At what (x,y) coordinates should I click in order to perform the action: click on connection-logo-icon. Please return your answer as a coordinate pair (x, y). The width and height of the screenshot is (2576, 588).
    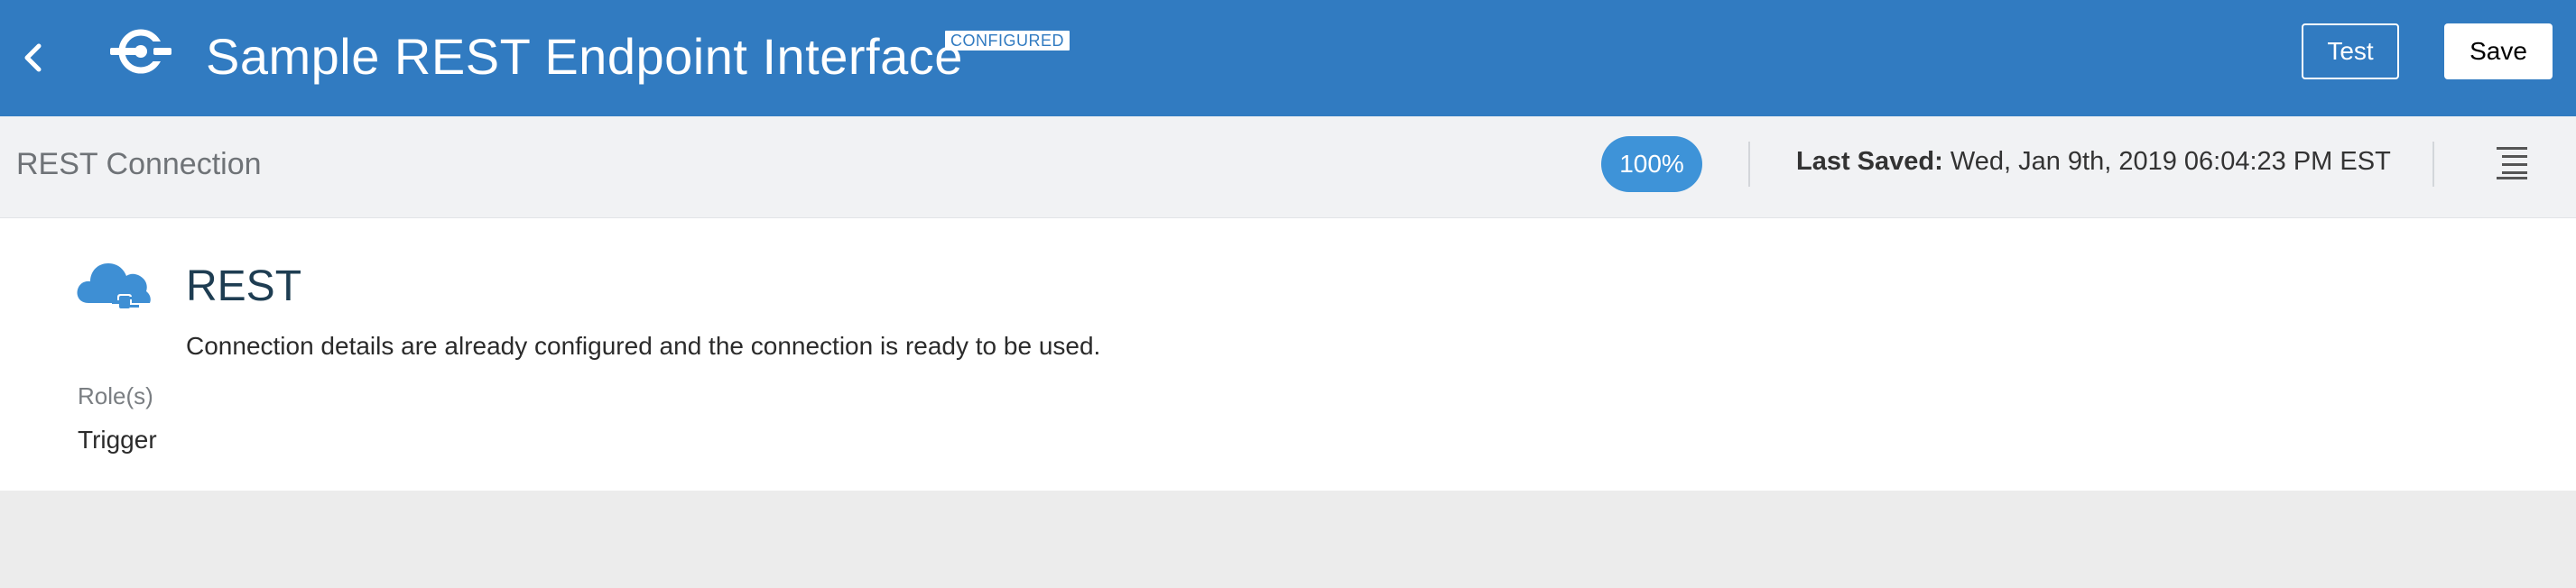
    Looking at the image, I should click on (140, 51).